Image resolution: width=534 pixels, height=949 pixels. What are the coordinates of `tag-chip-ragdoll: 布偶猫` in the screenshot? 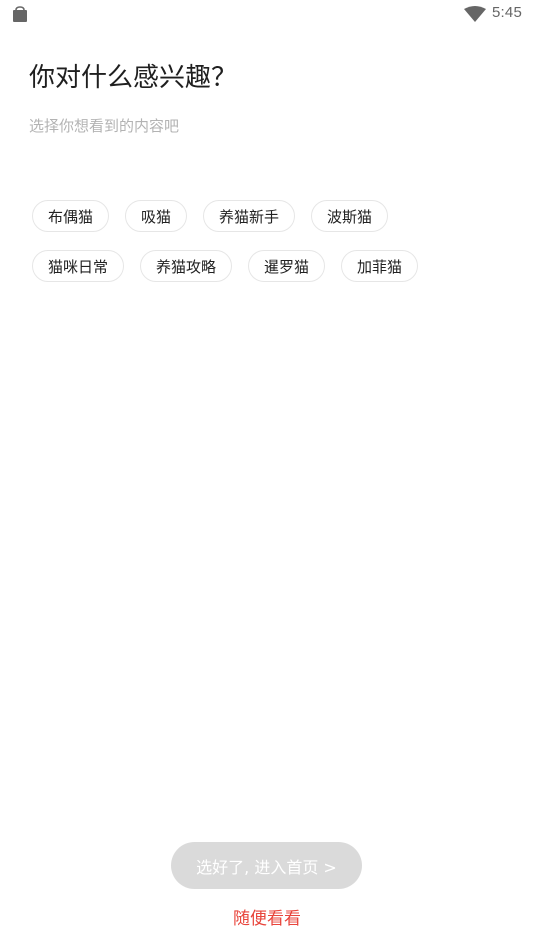 It's located at (71, 216).